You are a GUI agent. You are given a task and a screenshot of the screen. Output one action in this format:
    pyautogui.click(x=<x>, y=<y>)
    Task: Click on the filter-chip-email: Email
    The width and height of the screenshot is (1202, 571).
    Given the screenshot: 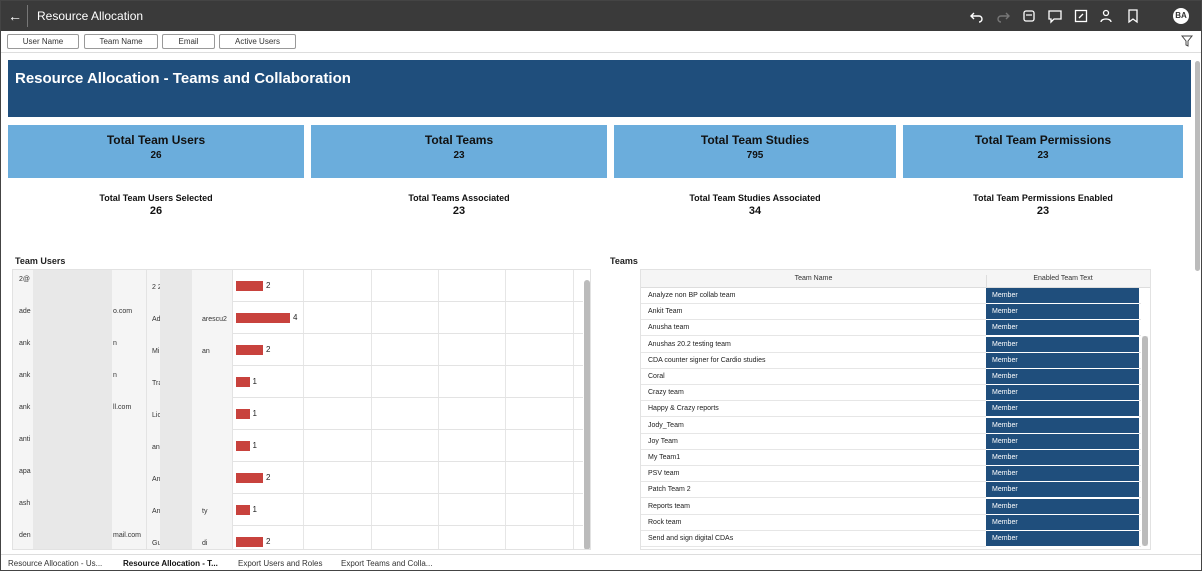 What is the action you would take?
    pyautogui.click(x=188, y=41)
    